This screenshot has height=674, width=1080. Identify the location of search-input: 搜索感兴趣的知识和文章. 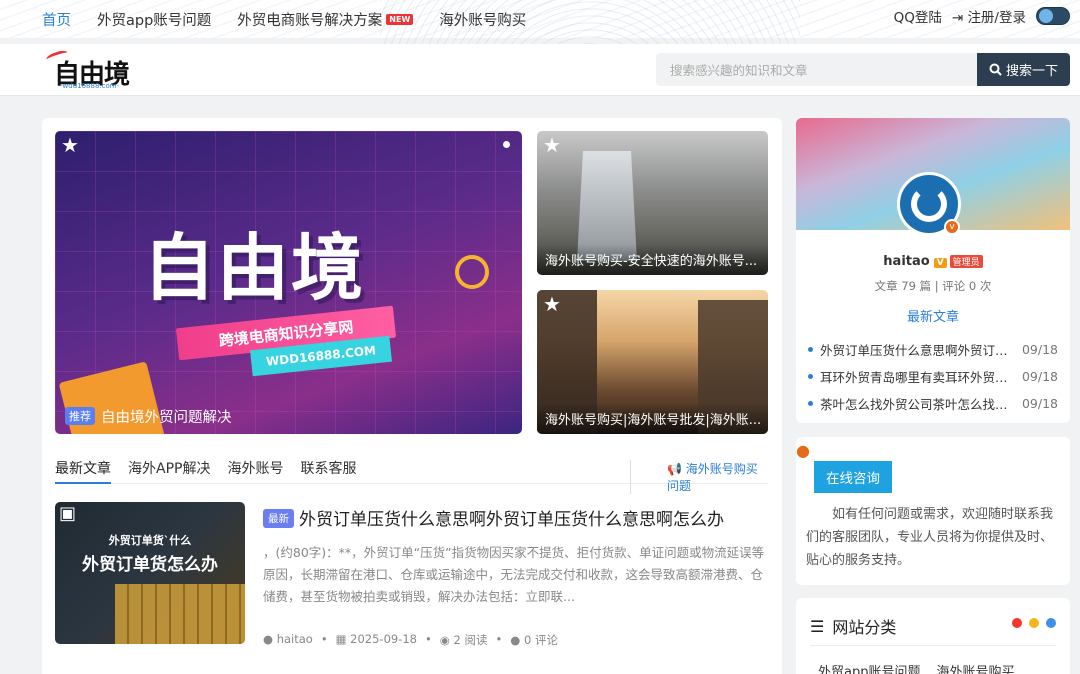
(817, 69).